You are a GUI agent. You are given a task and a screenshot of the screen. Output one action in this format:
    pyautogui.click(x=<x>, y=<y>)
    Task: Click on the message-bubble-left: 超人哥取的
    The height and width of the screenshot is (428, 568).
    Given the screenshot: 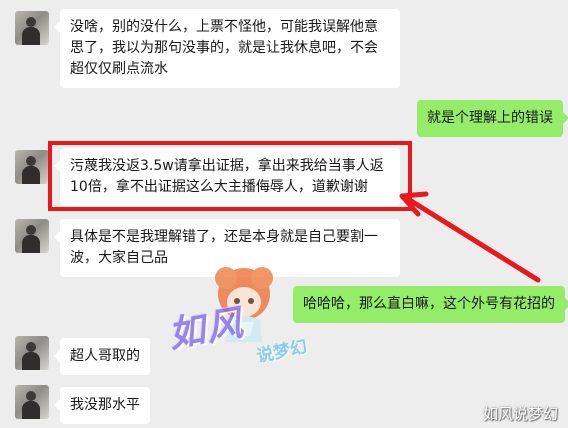 What is the action you would take?
    pyautogui.click(x=102, y=356)
    